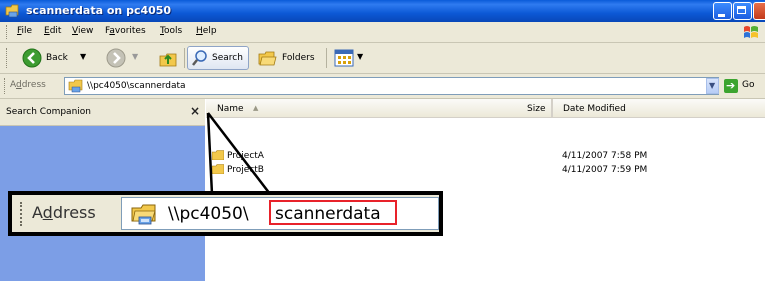  Describe the element at coordinates (102, 112) in the screenshot. I see `search-companion-header: Search Companion ×` at that location.